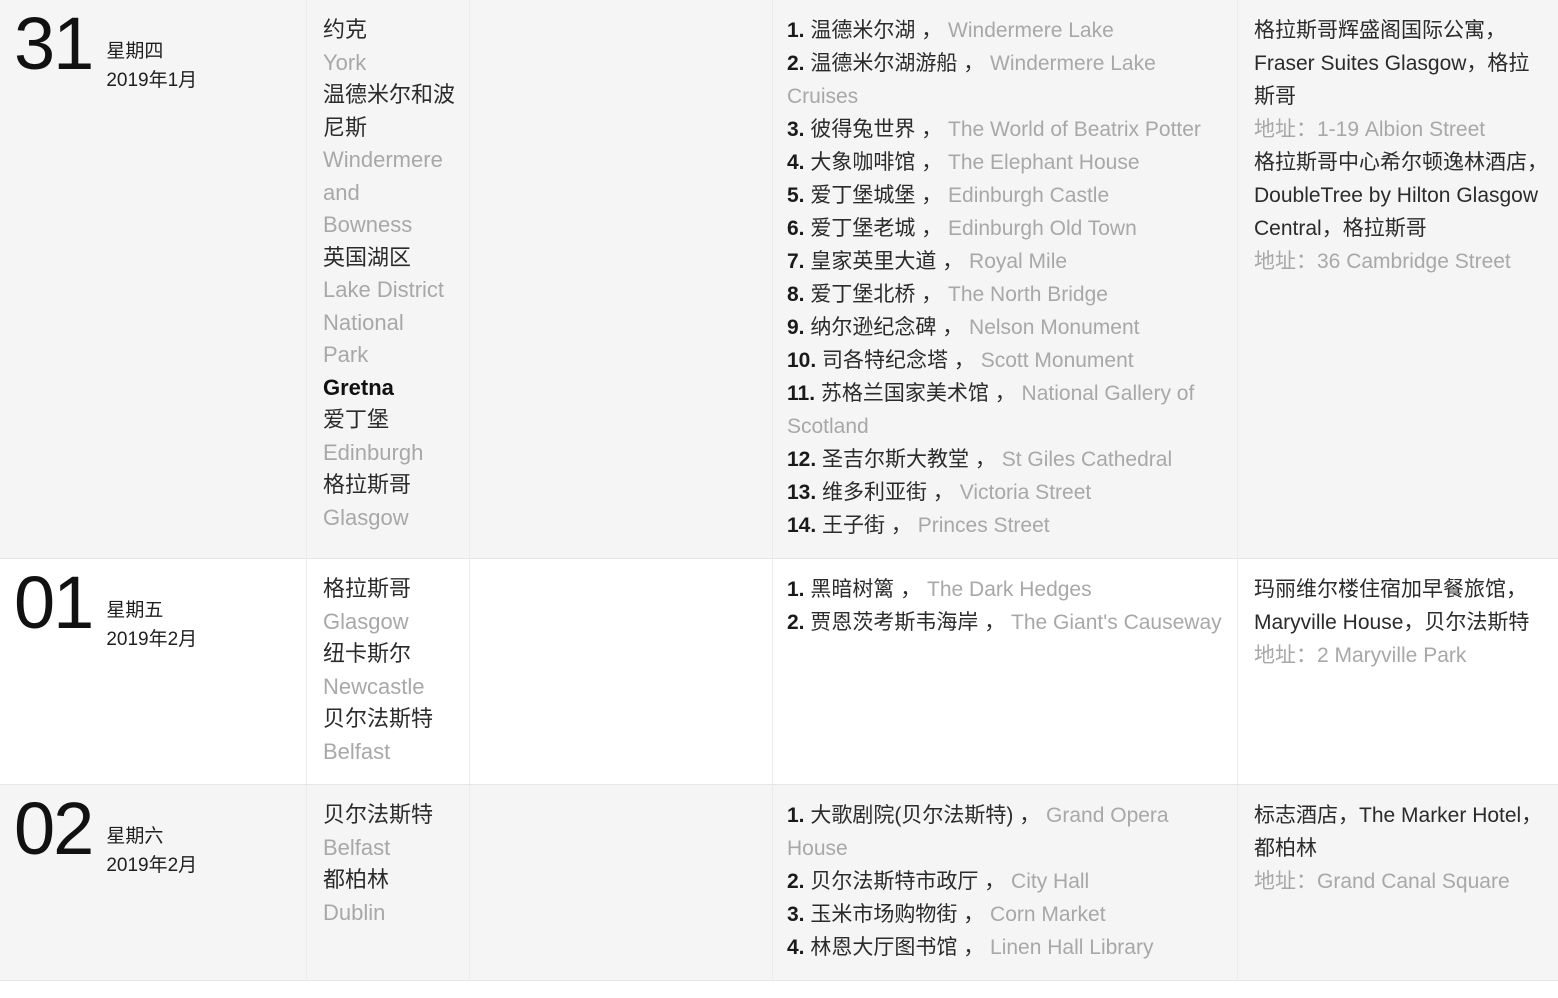  What do you see at coordinates (912, 815) in the screenshot?
I see `sight-name-zh: 大歌剧院(贝尔法斯特)` at bounding box center [912, 815].